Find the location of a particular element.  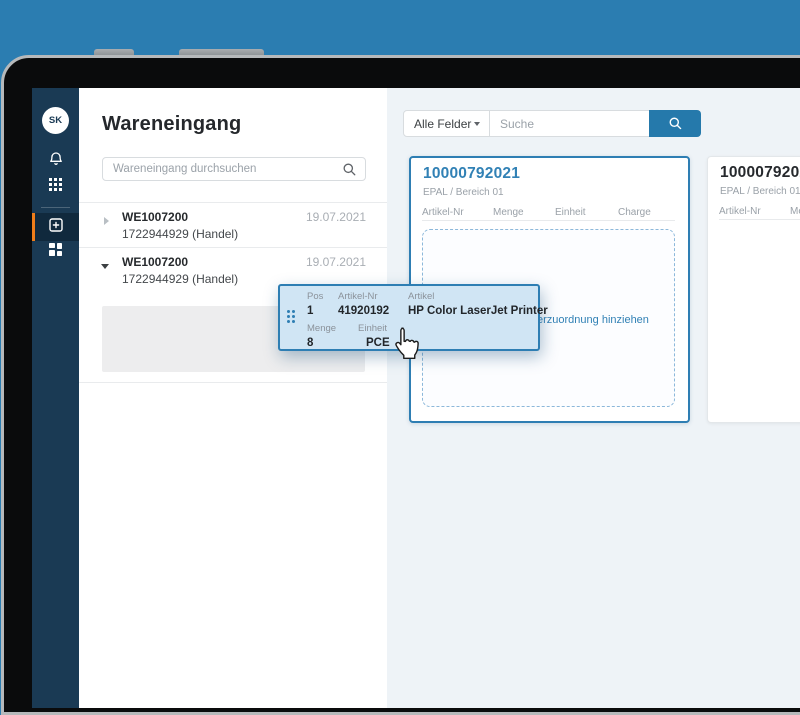

field-label: Pos is located at coordinates (315, 296).